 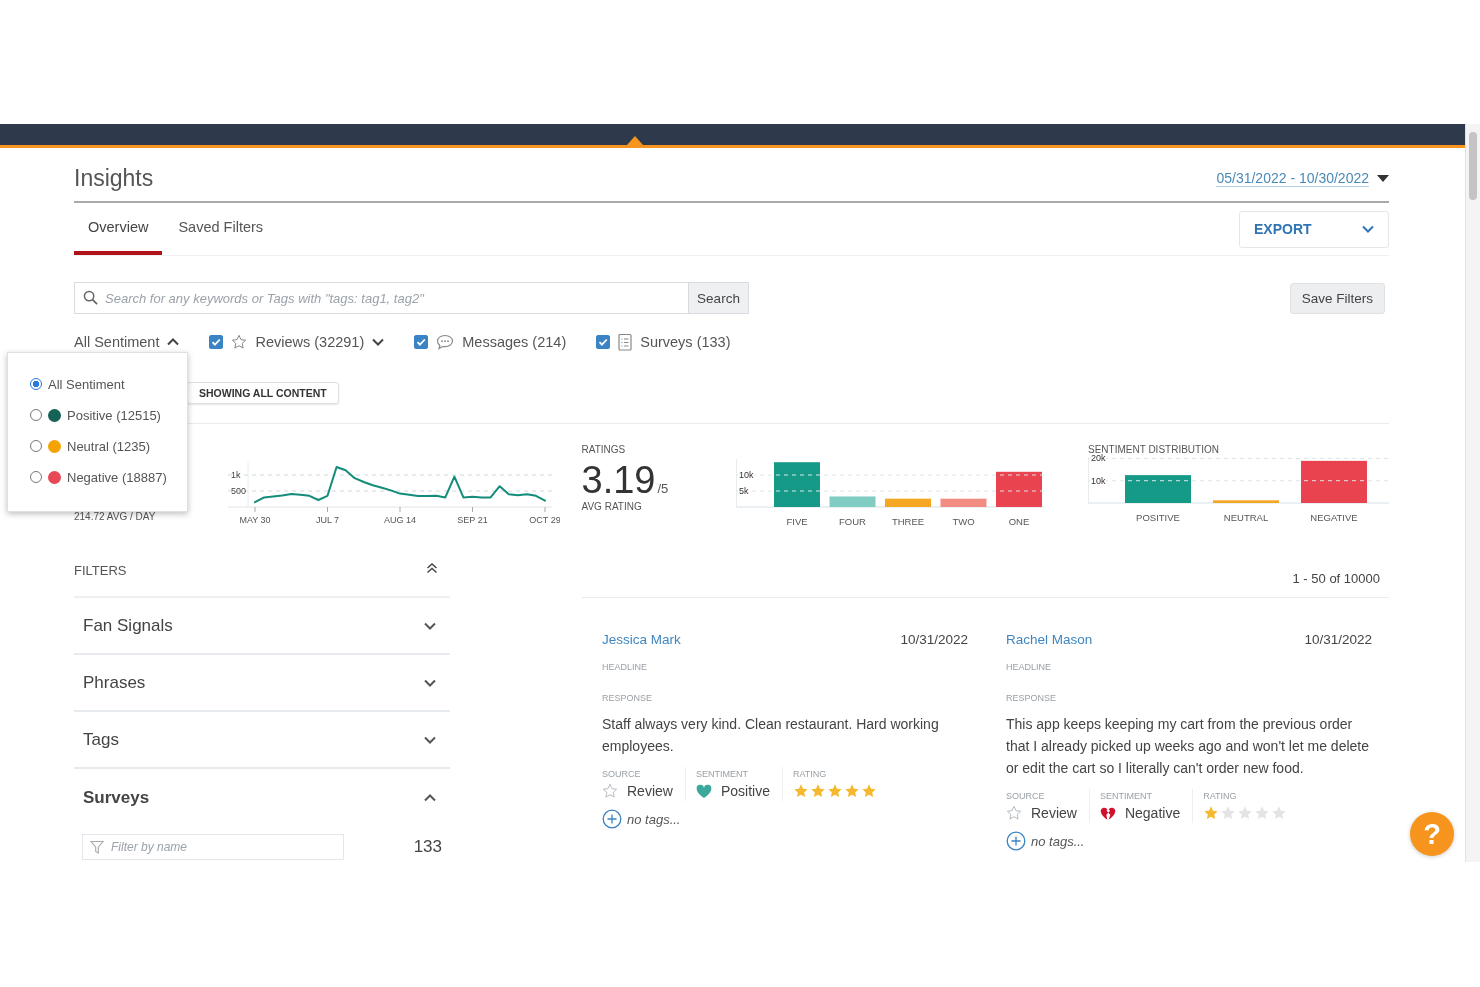 What do you see at coordinates (114, 415) in the screenshot?
I see `option-label: Positive (12515)` at bounding box center [114, 415].